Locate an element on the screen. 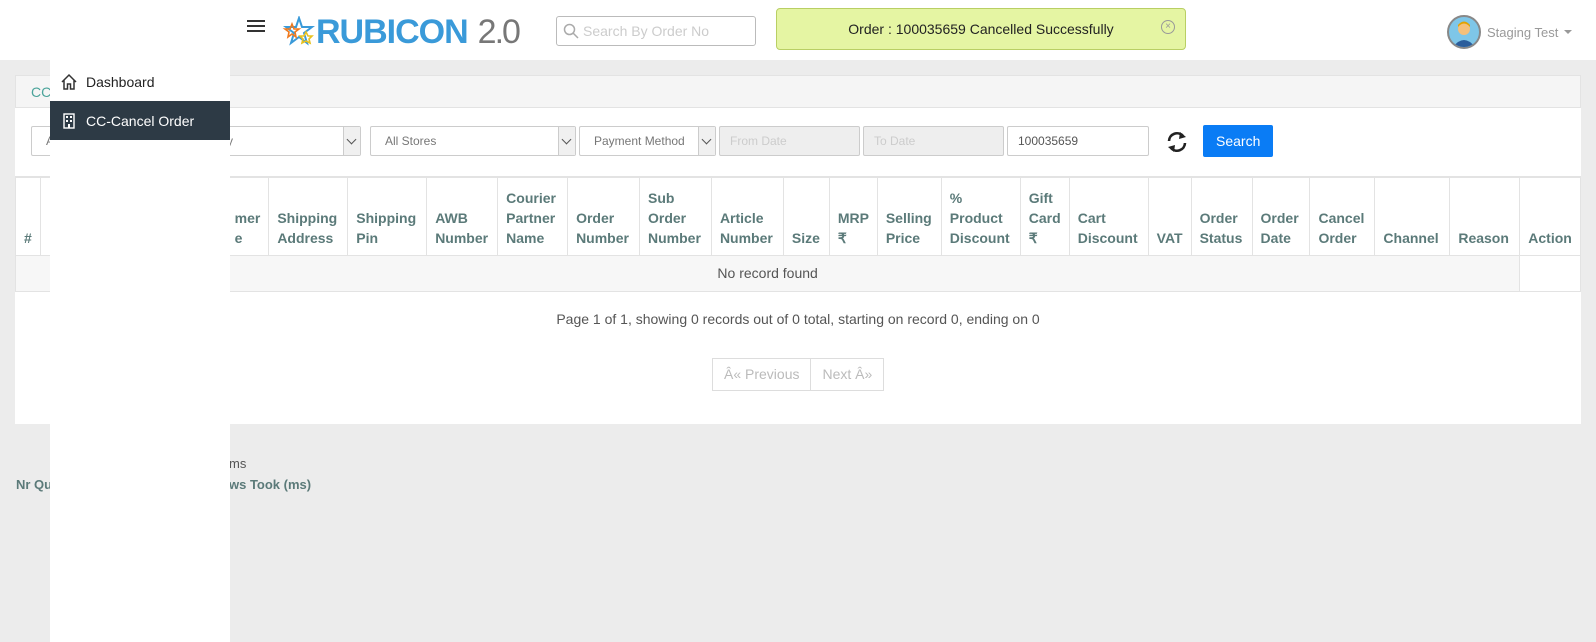 This screenshot has height=642, width=1596. table-cell is located at coordinates (1550, 273).